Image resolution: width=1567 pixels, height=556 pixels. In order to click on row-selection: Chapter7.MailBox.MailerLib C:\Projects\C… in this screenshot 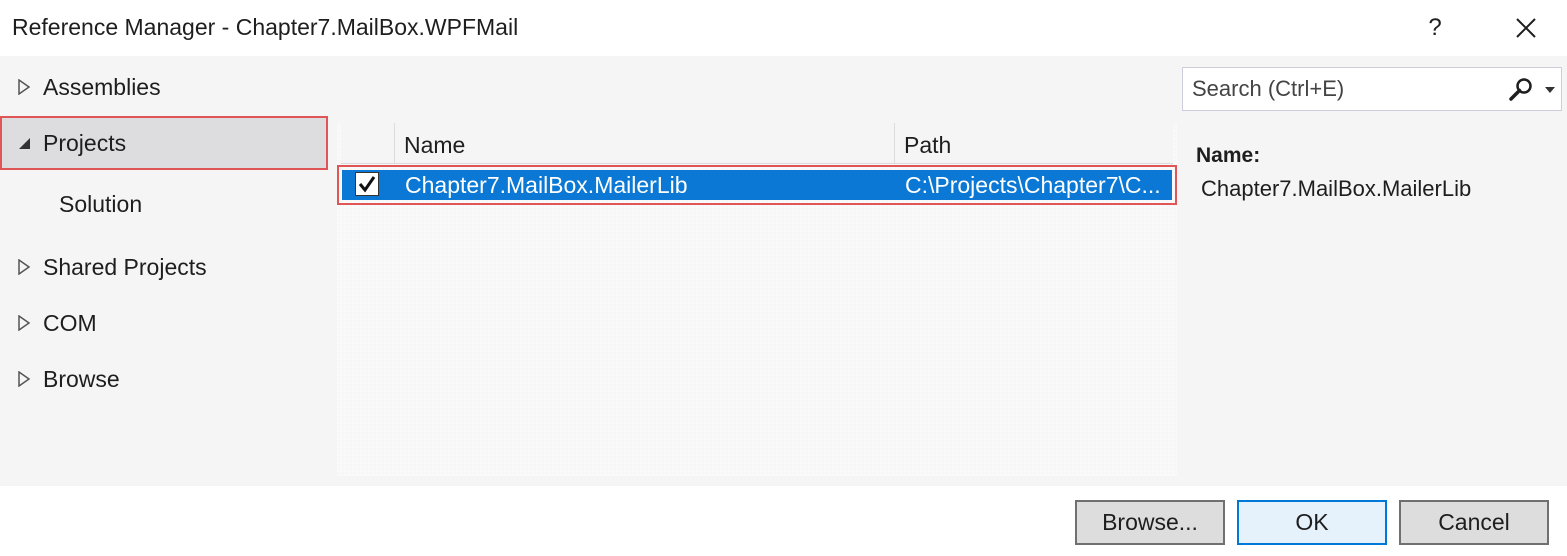, I will do `click(757, 185)`.